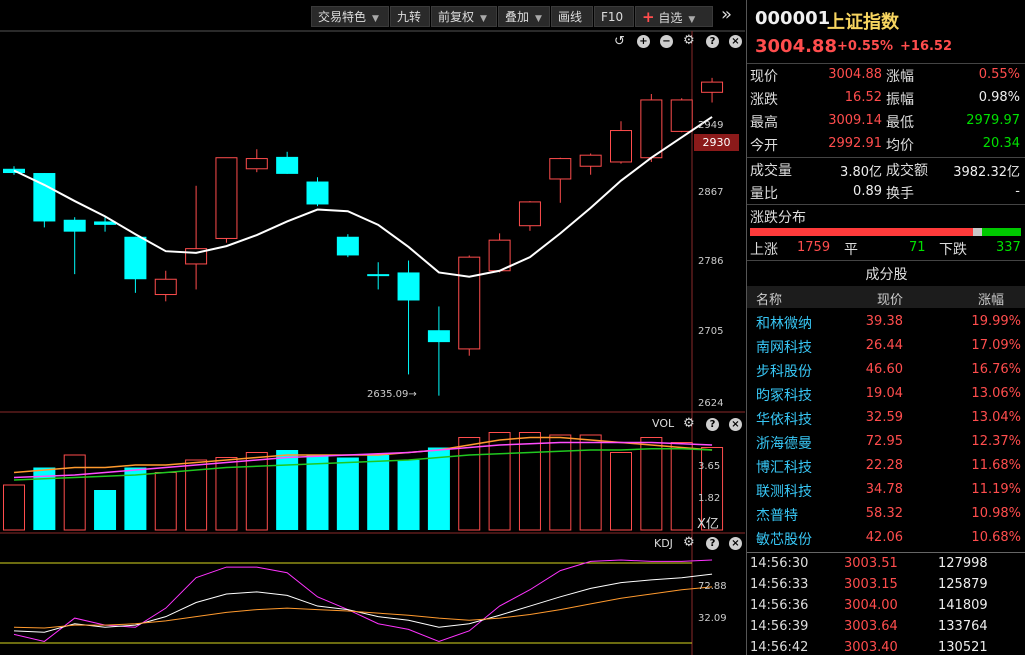  I want to click on down-count: 337, so click(1008, 247).